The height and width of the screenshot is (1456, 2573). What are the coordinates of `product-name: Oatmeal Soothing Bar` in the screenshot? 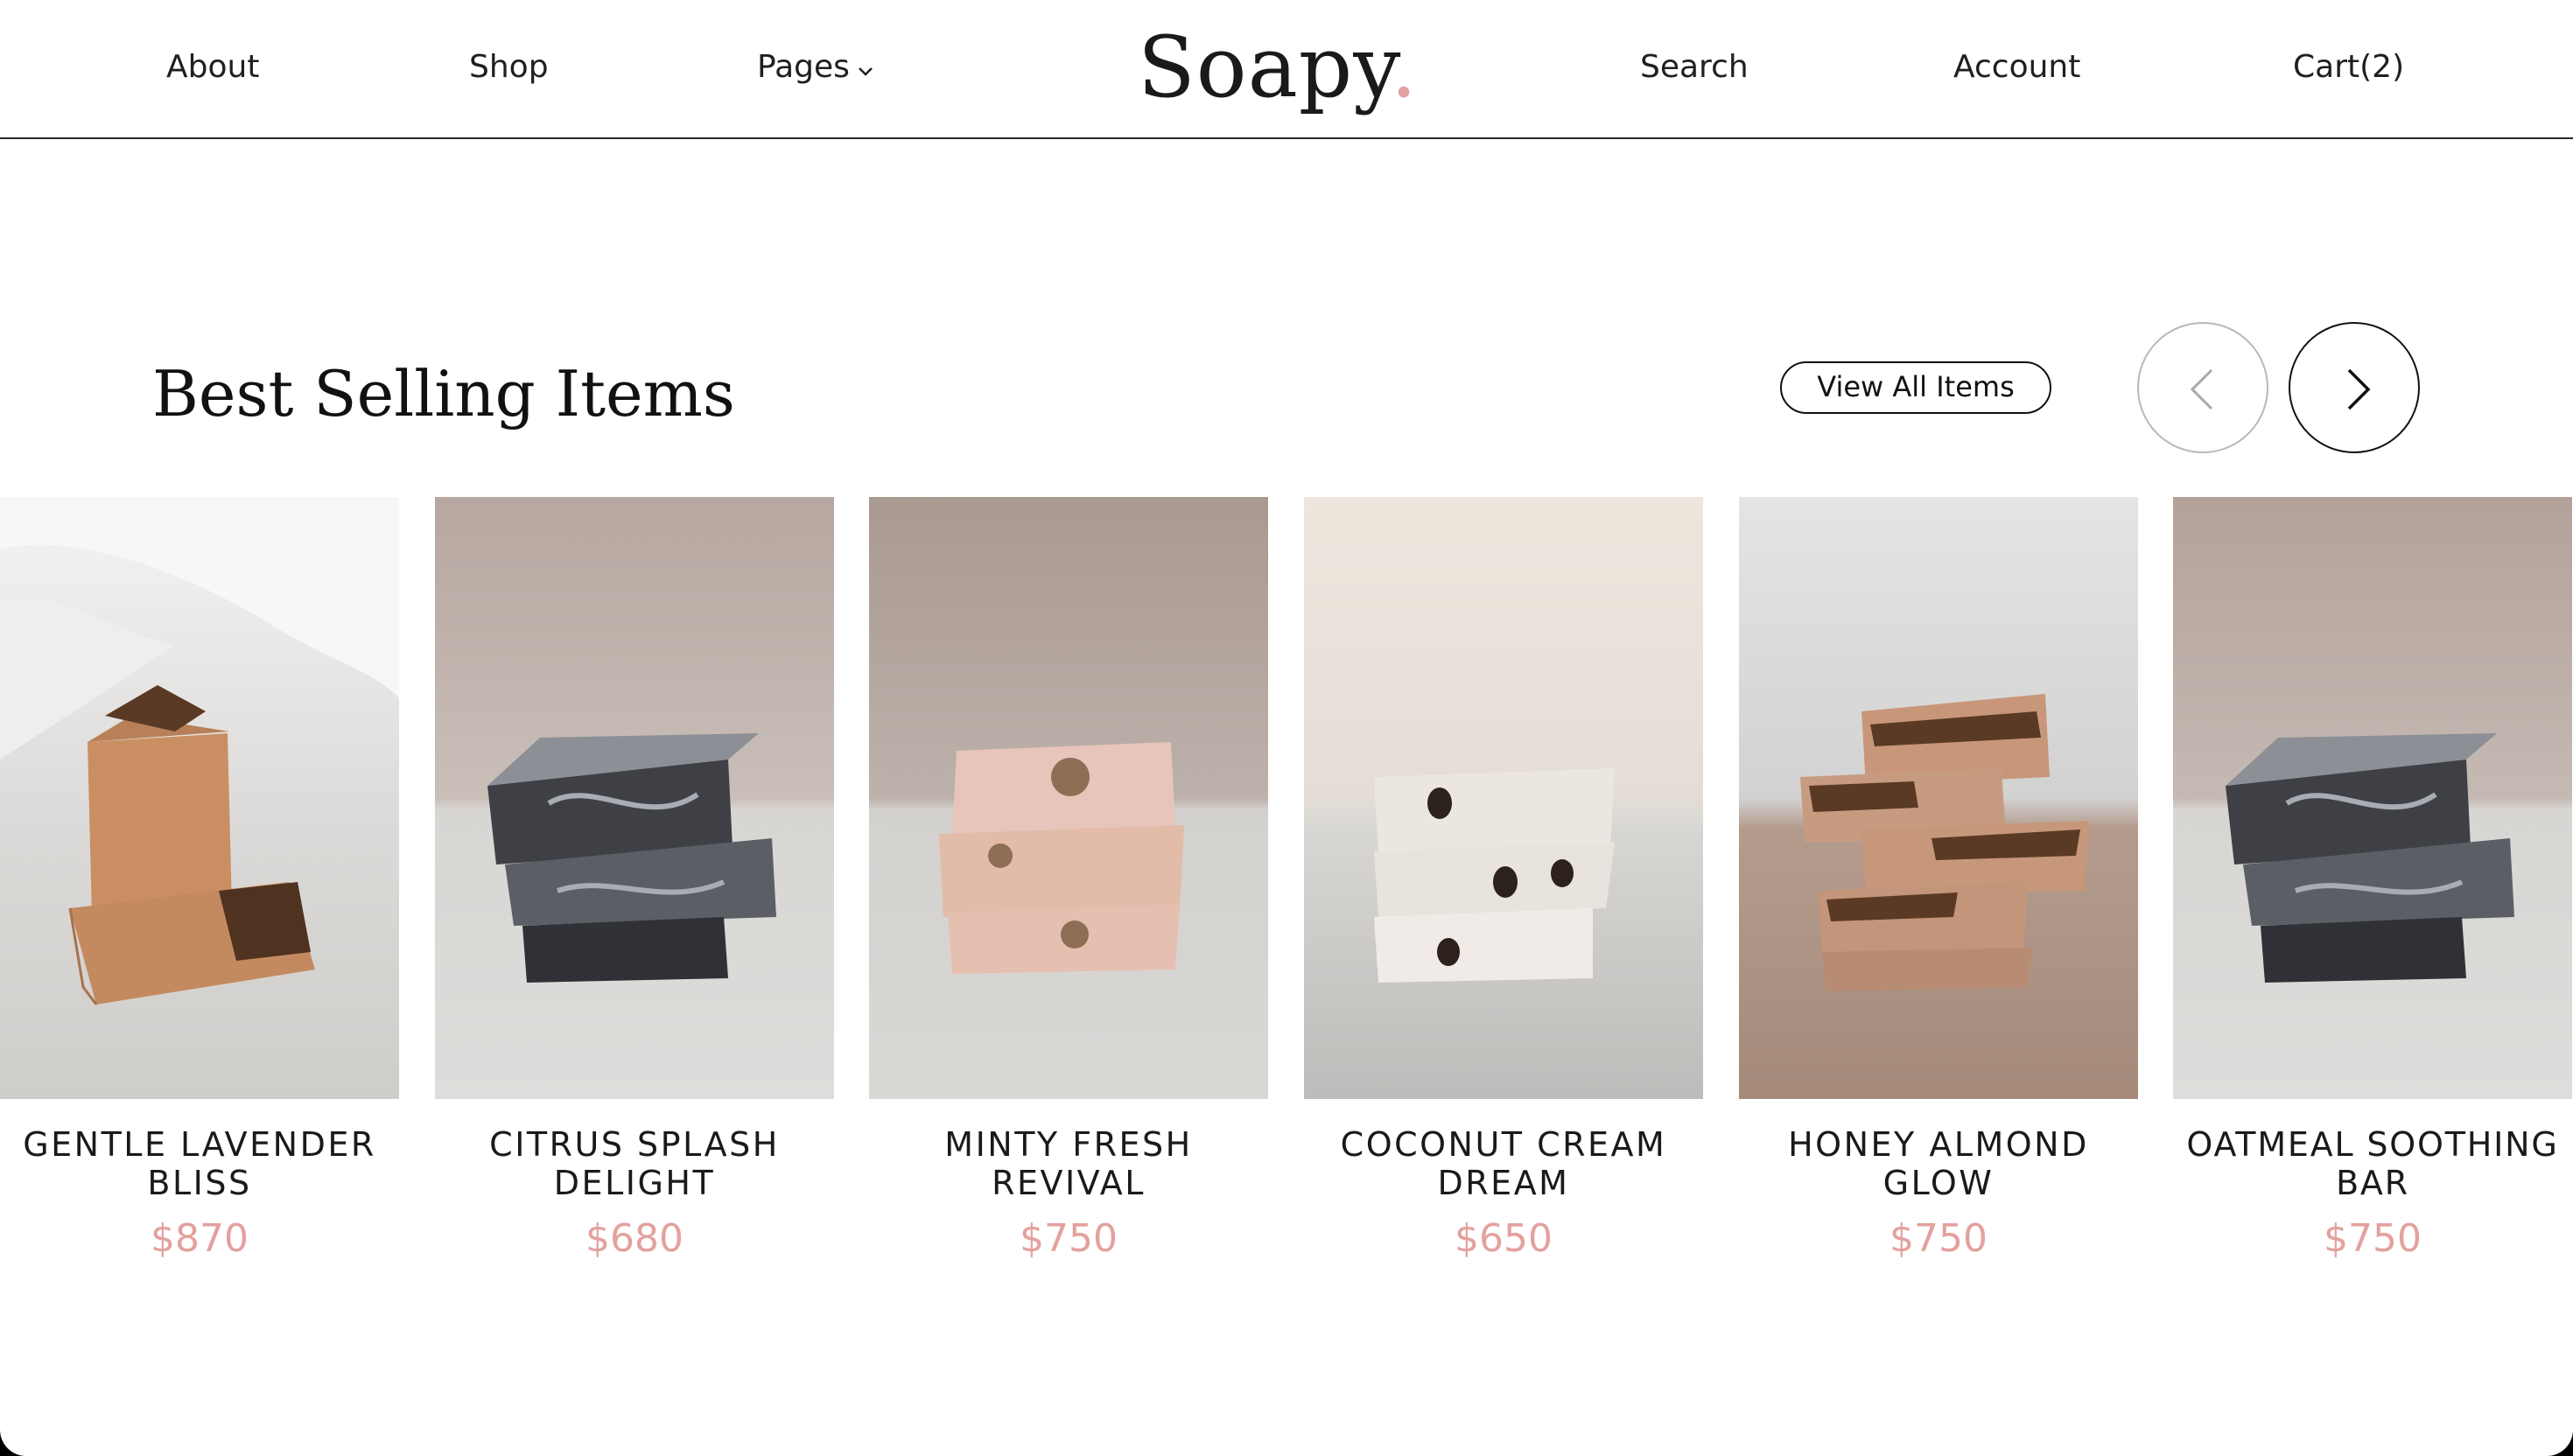 It's located at (2372, 1163).